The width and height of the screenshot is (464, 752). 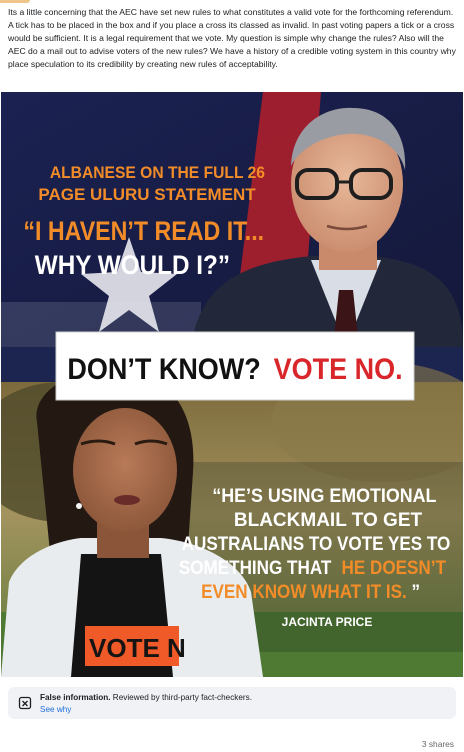 I want to click on top-caption-line1: ALBANESE ON THE FULL 26, so click(x=157, y=172).